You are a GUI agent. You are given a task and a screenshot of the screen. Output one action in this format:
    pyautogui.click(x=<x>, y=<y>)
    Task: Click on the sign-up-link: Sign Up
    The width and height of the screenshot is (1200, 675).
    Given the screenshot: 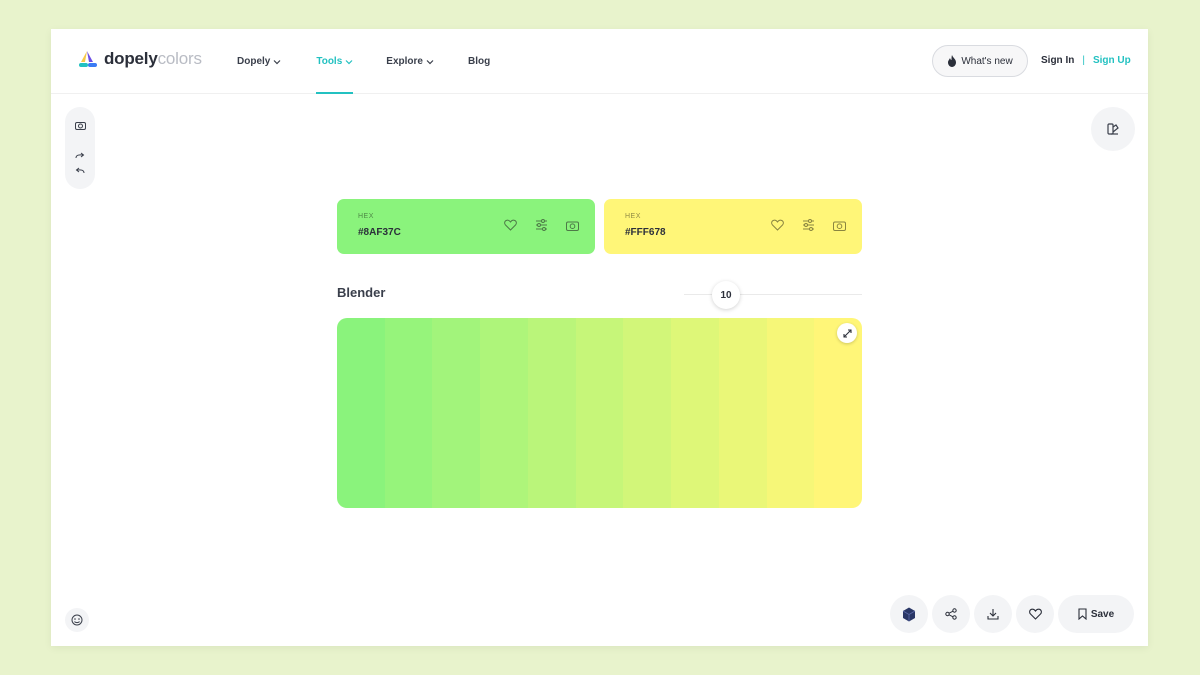 What is the action you would take?
    pyautogui.click(x=1112, y=60)
    